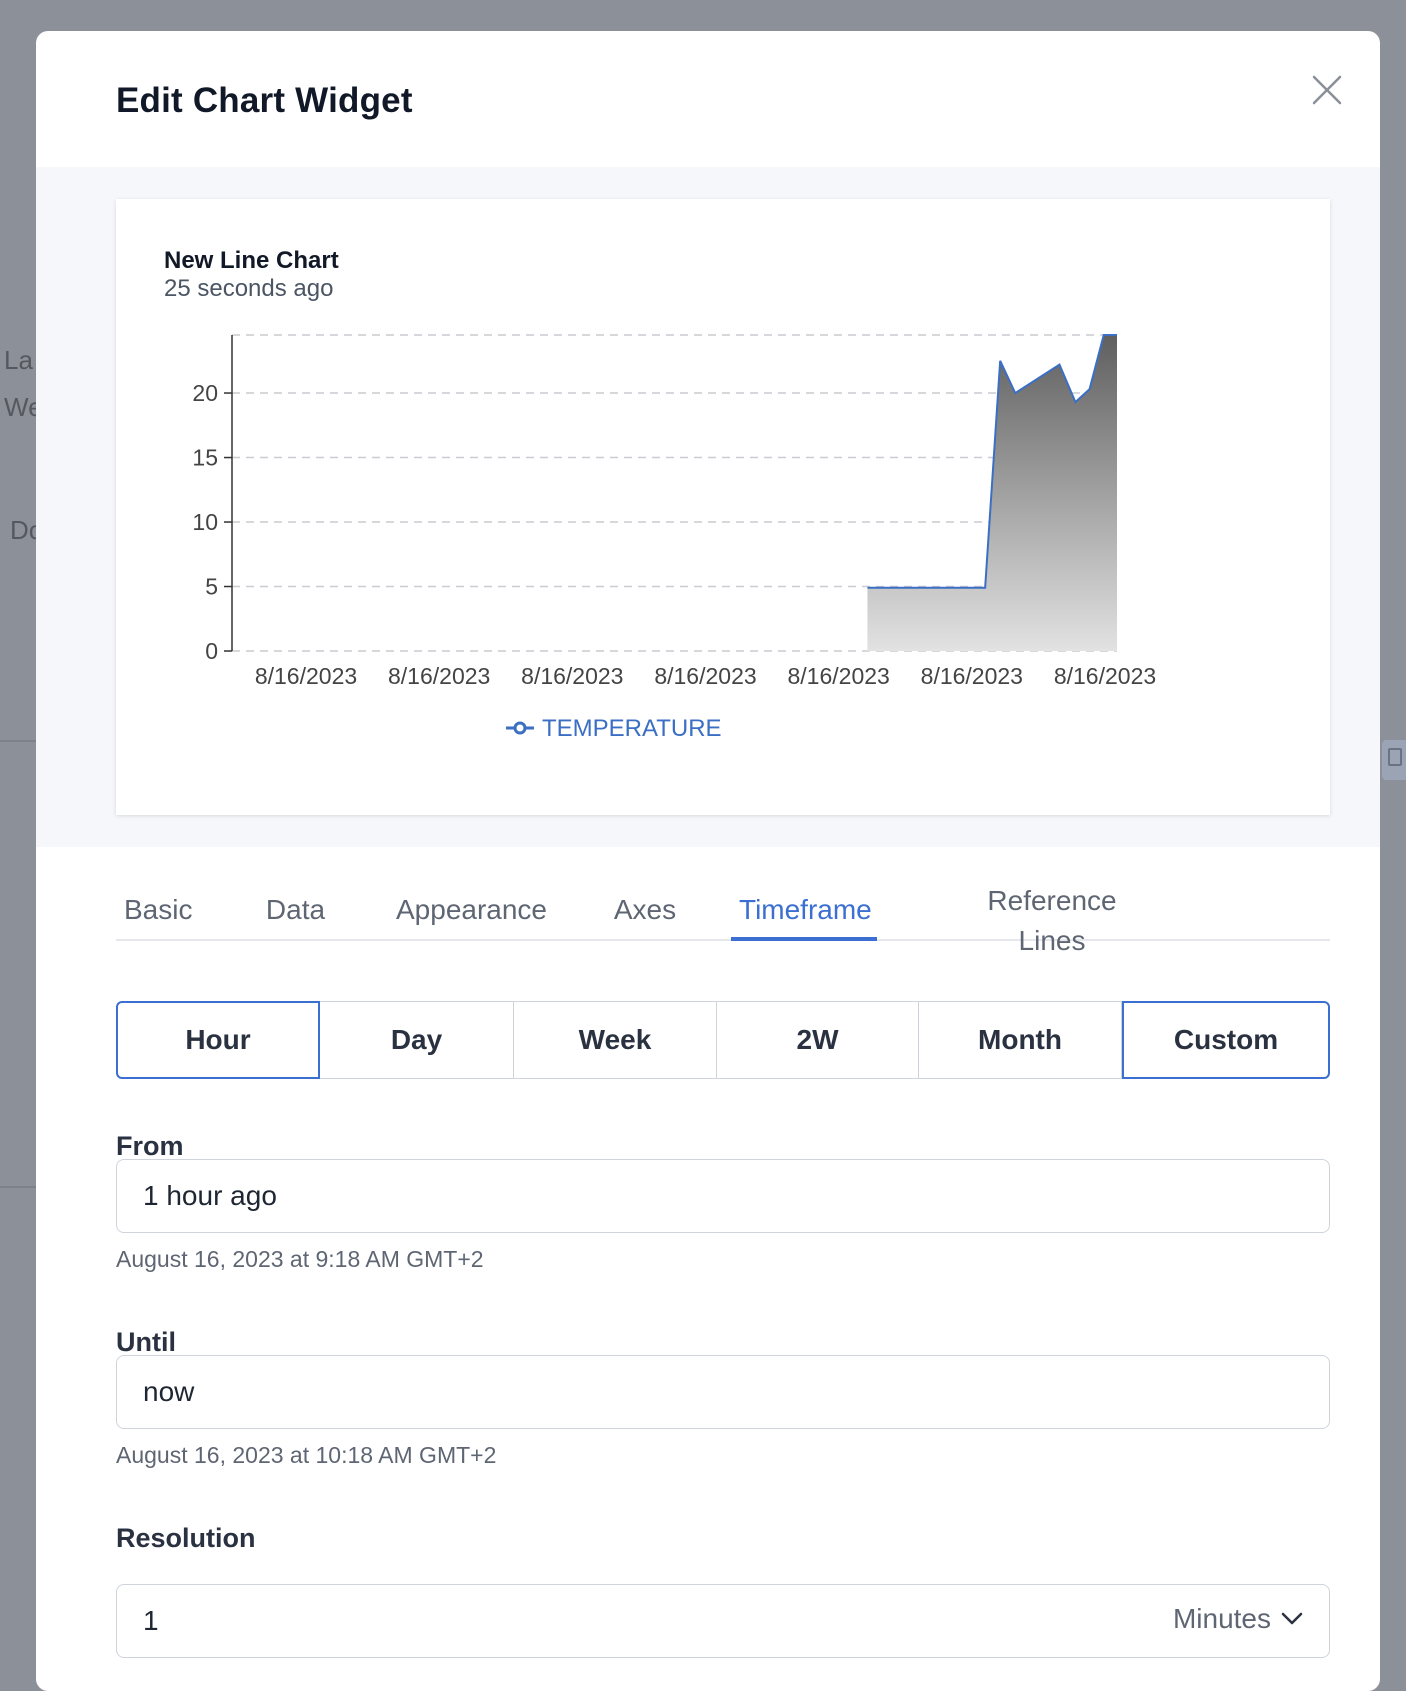 The width and height of the screenshot is (1406, 1691). I want to click on resolution-unit-select: Minutes, so click(1238, 1619).